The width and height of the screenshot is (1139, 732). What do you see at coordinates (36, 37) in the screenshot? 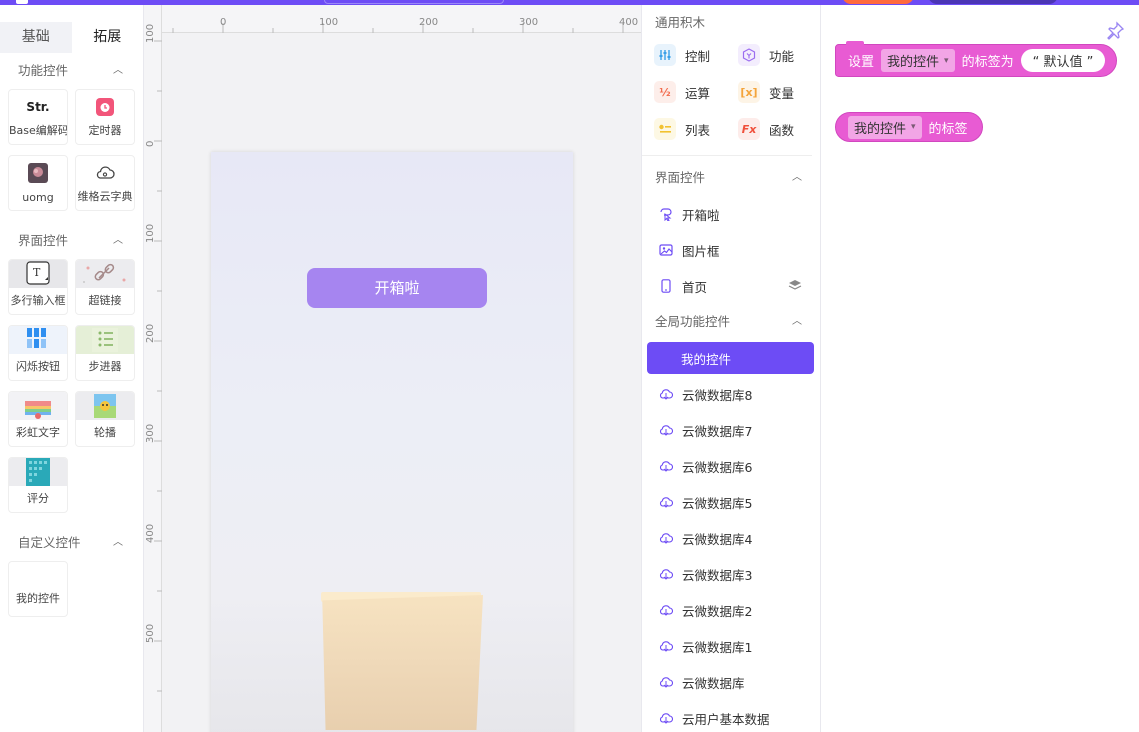
I see `tab-basic: 基础` at bounding box center [36, 37].